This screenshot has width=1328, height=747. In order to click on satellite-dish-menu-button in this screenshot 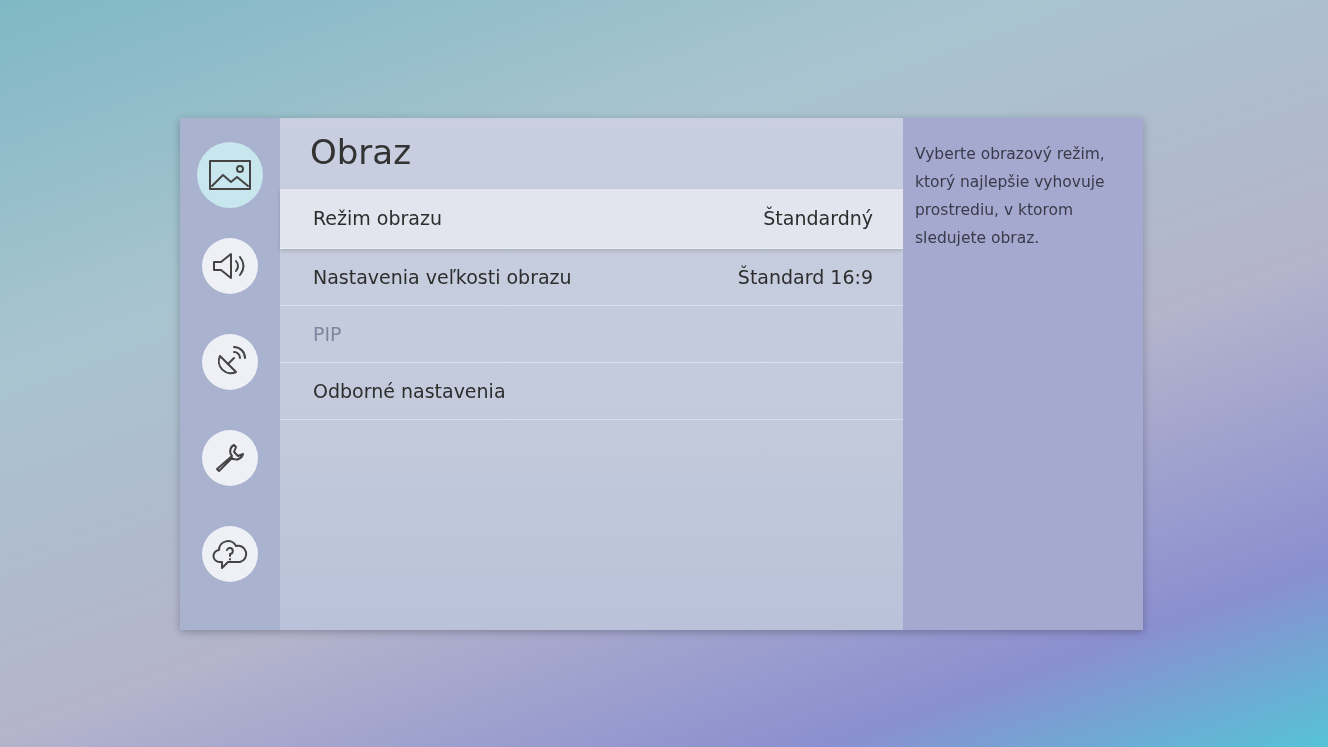, I will do `click(230, 362)`.